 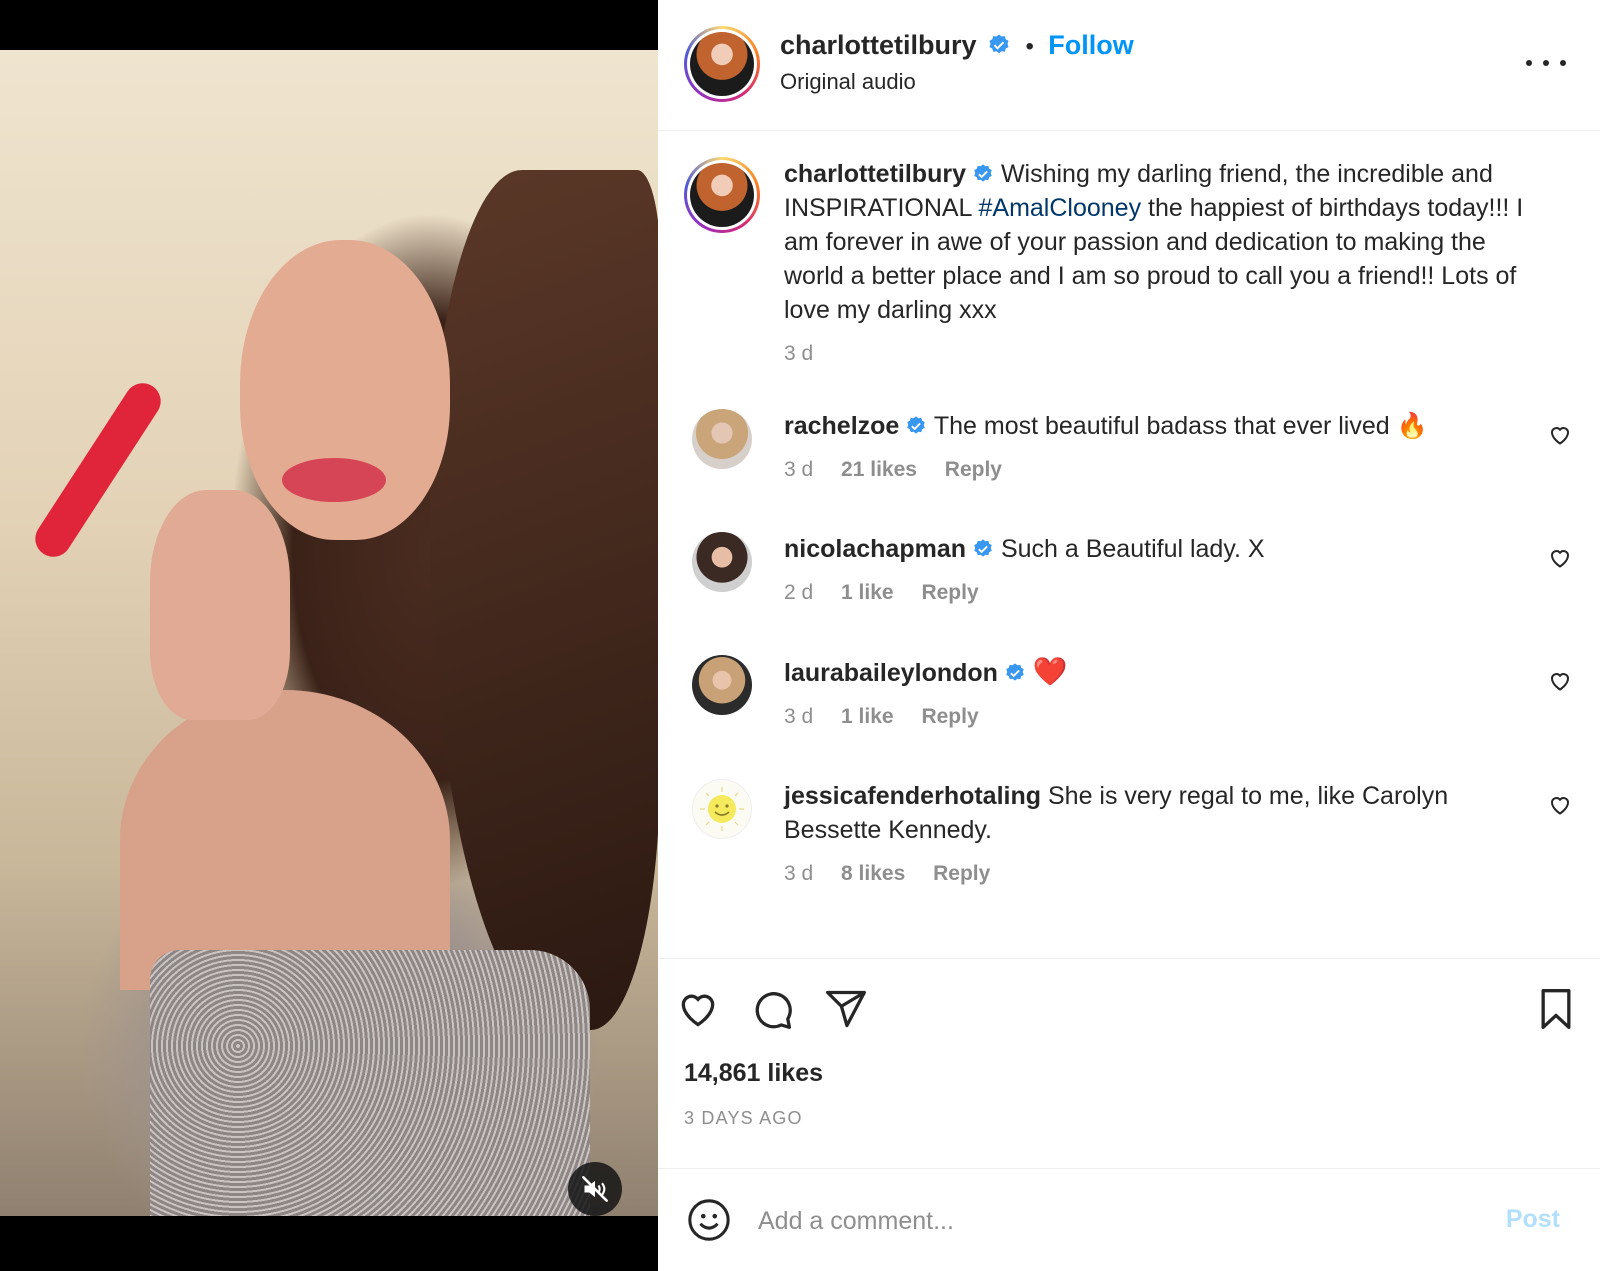 I want to click on speaker-muted-icon, so click(x=595, y=1189).